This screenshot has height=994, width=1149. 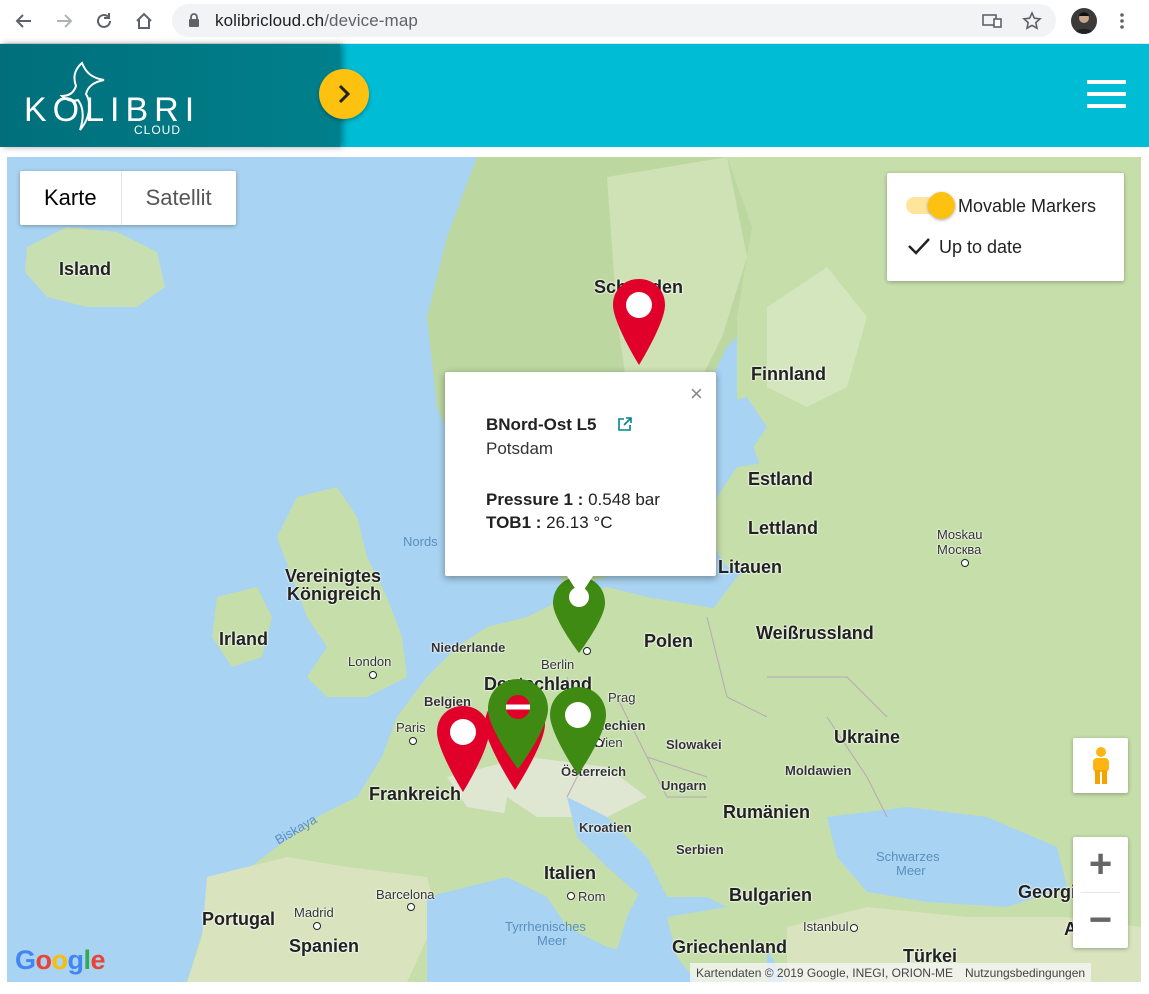 What do you see at coordinates (314, 912) in the screenshot?
I see `map-label-madrid: Madrid` at bounding box center [314, 912].